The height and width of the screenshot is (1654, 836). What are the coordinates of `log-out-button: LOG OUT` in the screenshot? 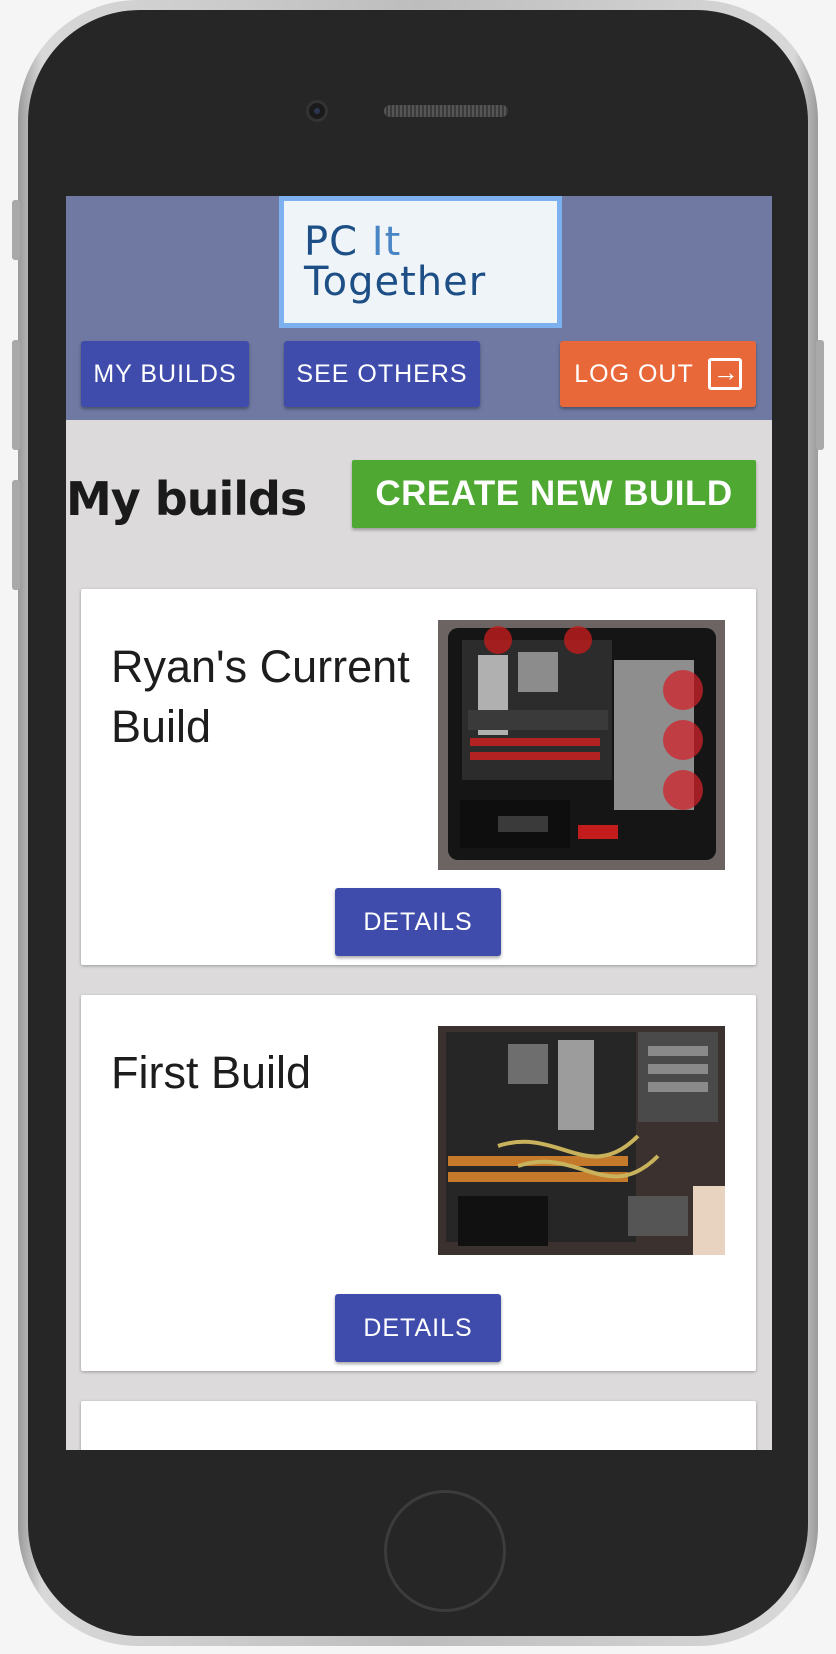 It's located at (658, 374).